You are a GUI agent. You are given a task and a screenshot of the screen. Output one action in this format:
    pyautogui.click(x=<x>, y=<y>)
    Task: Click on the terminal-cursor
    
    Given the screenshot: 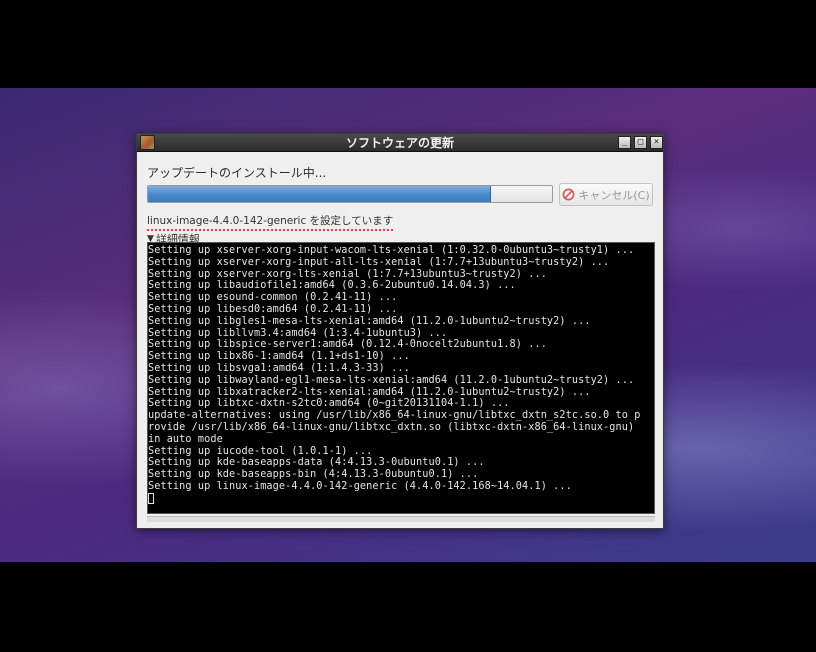 What is the action you would take?
    pyautogui.click(x=151, y=498)
    